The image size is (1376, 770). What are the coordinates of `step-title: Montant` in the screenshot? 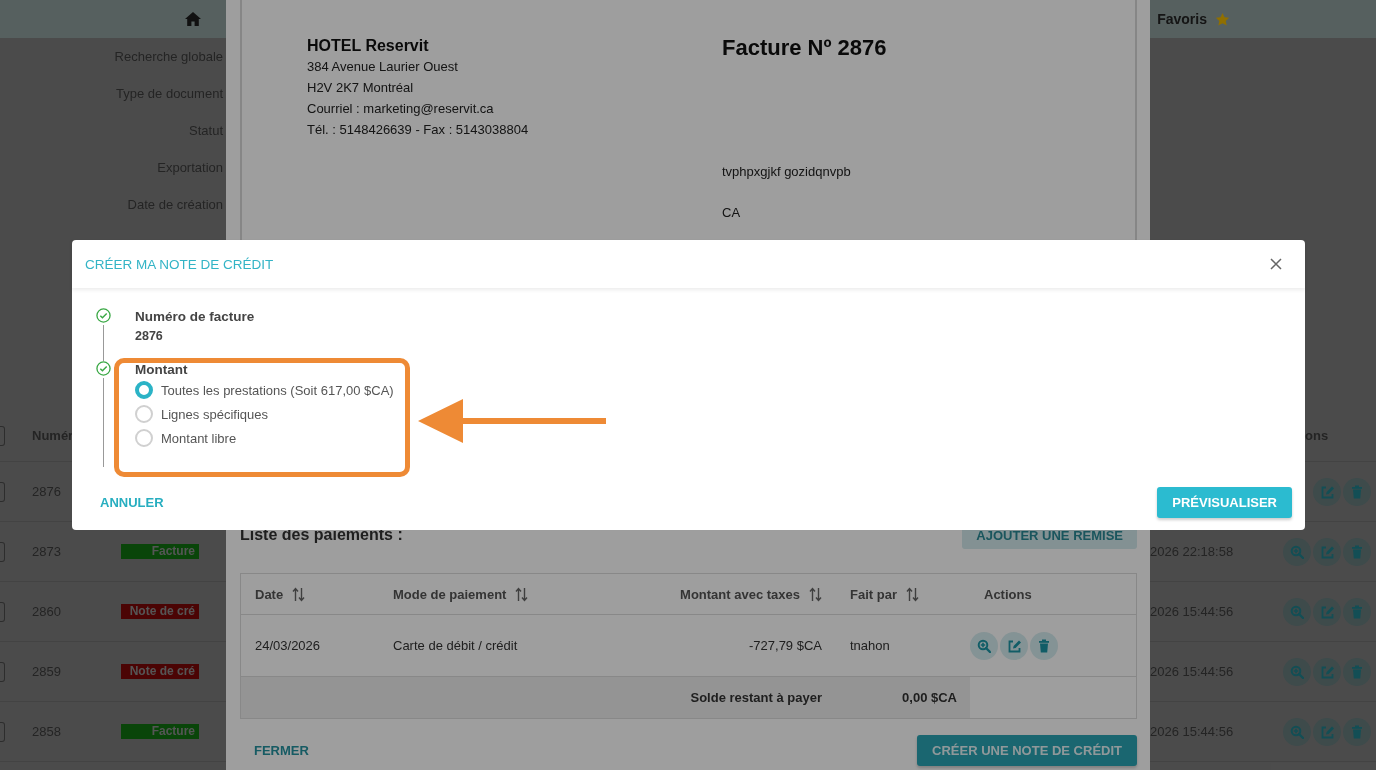 It's located at (162, 369).